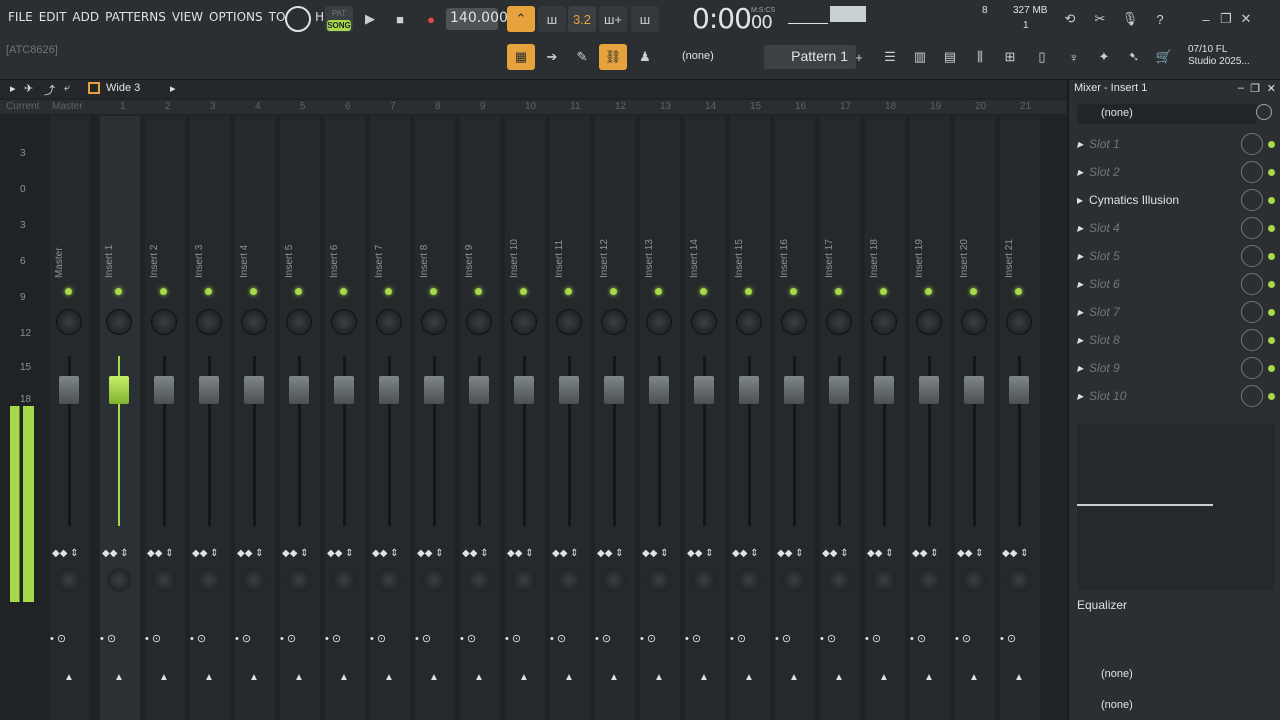 The image size is (1280, 720). I want to click on mixer-strip-insert: Insert 13 ◆◆ ⇕ • ⊙ ▲, so click(662, 418).